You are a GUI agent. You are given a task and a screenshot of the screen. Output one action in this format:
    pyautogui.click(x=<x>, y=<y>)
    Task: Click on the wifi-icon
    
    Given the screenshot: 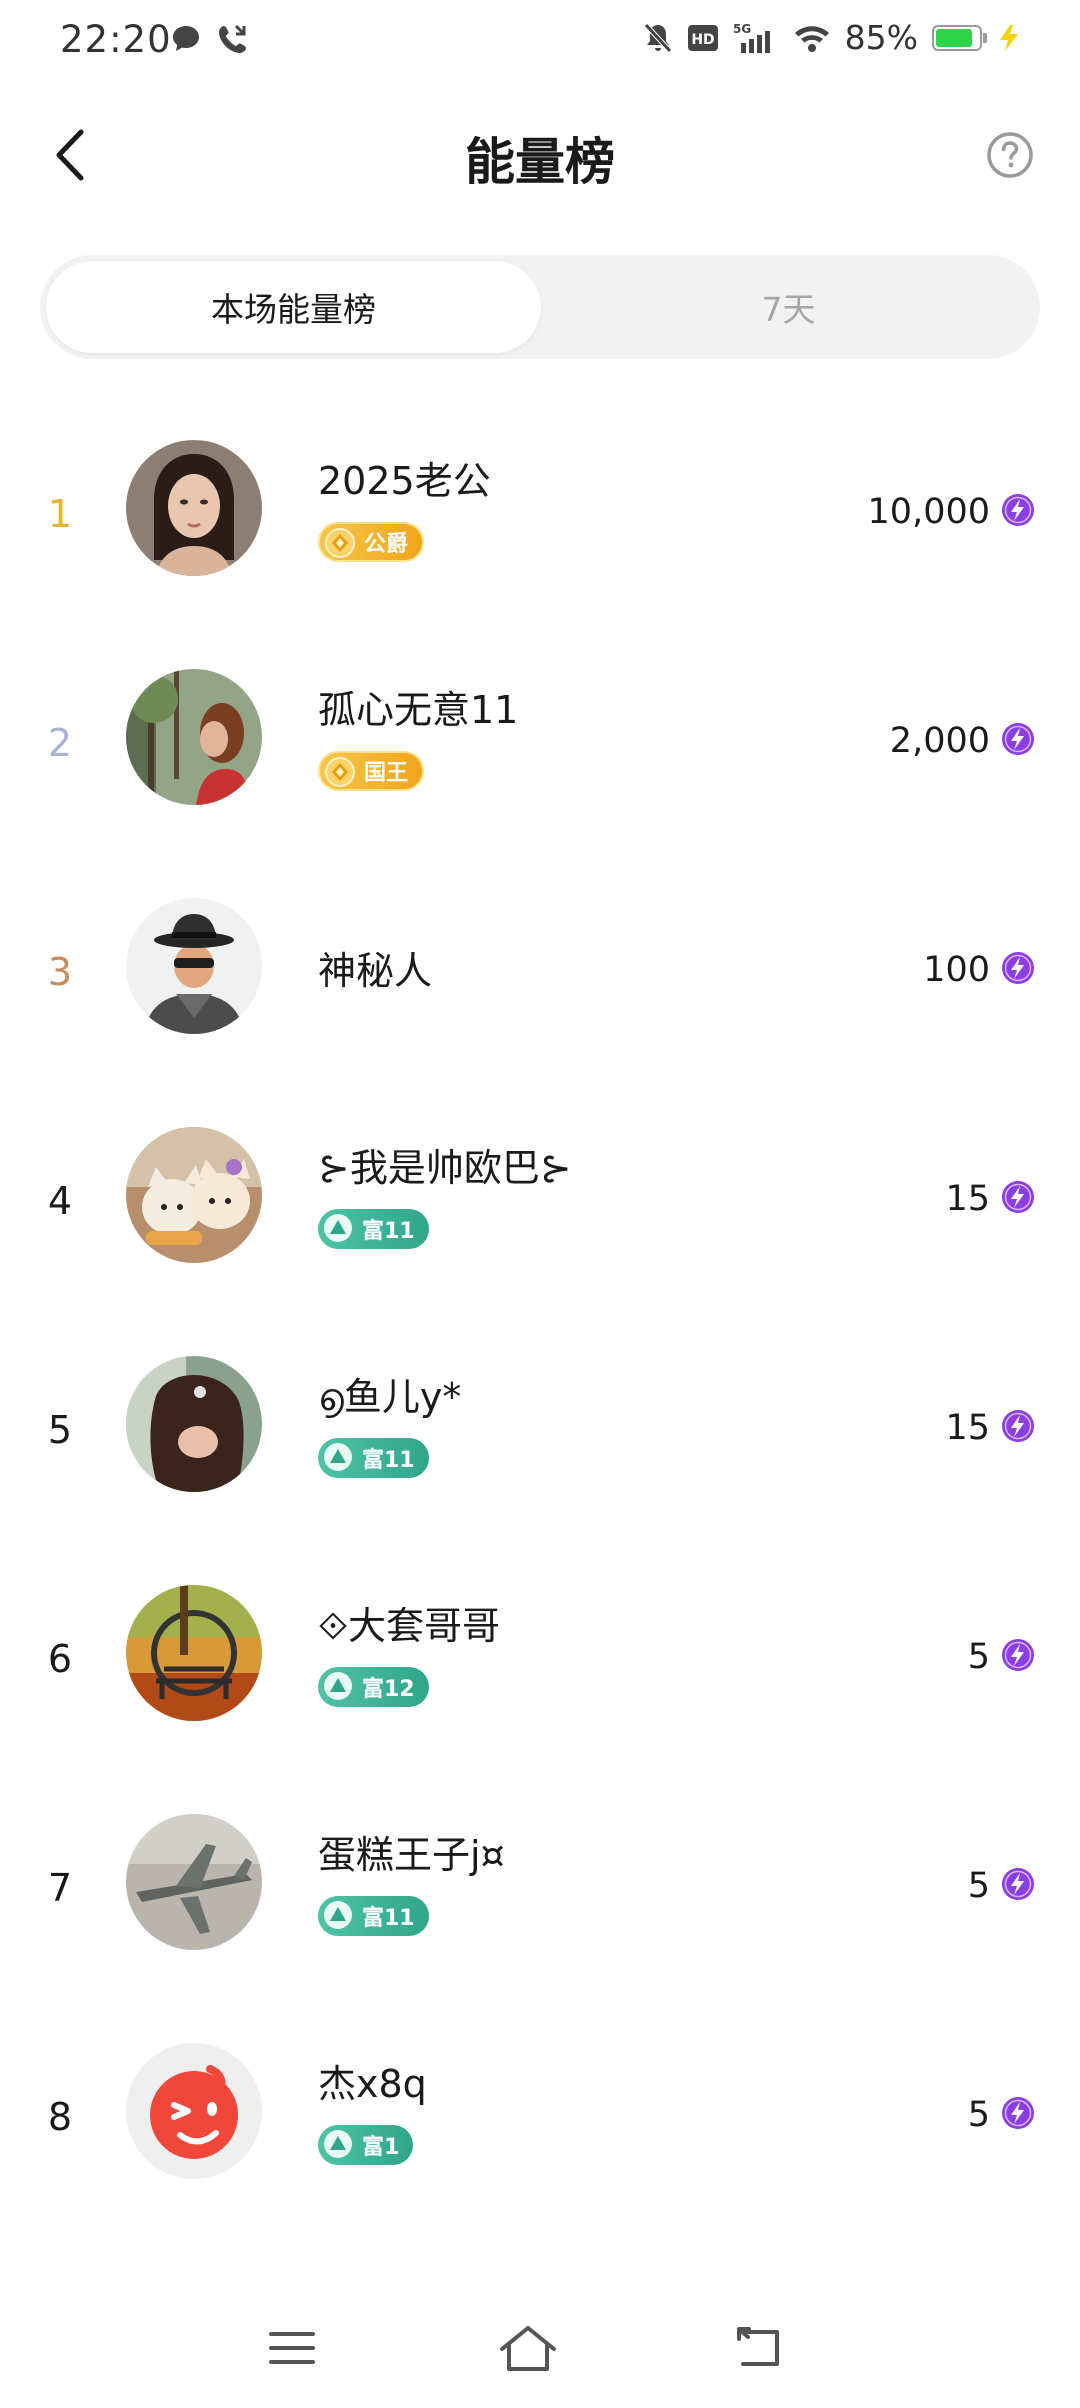 What is the action you would take?
    pyautogui.click(x=811, y=38)
    